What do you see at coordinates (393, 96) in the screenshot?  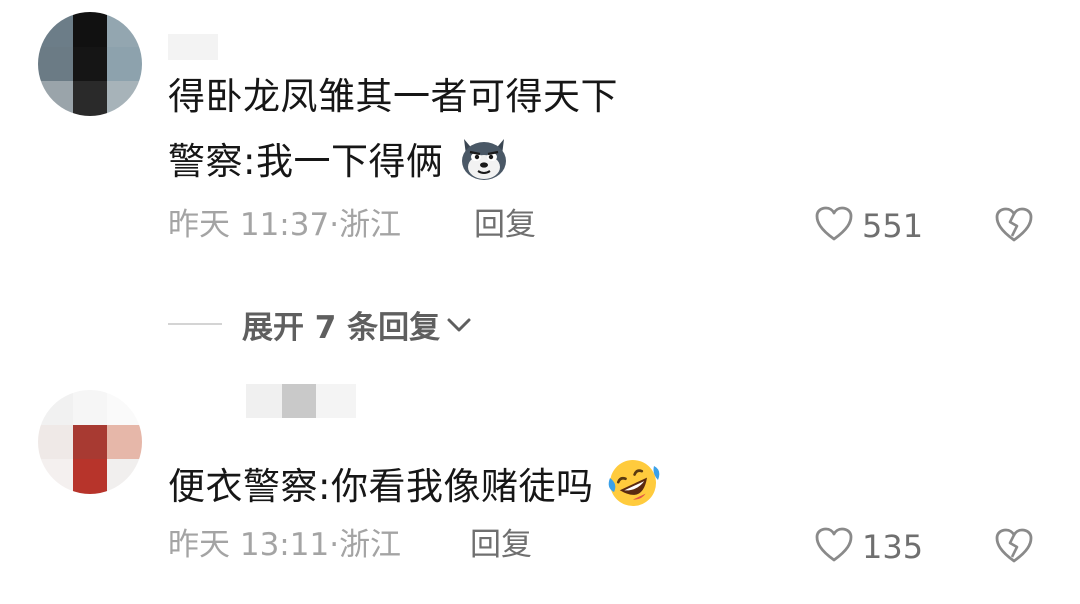 I see `comment-text-line: 得卧龙凤雏其一者可得天下` at bounding box center [393, 96].